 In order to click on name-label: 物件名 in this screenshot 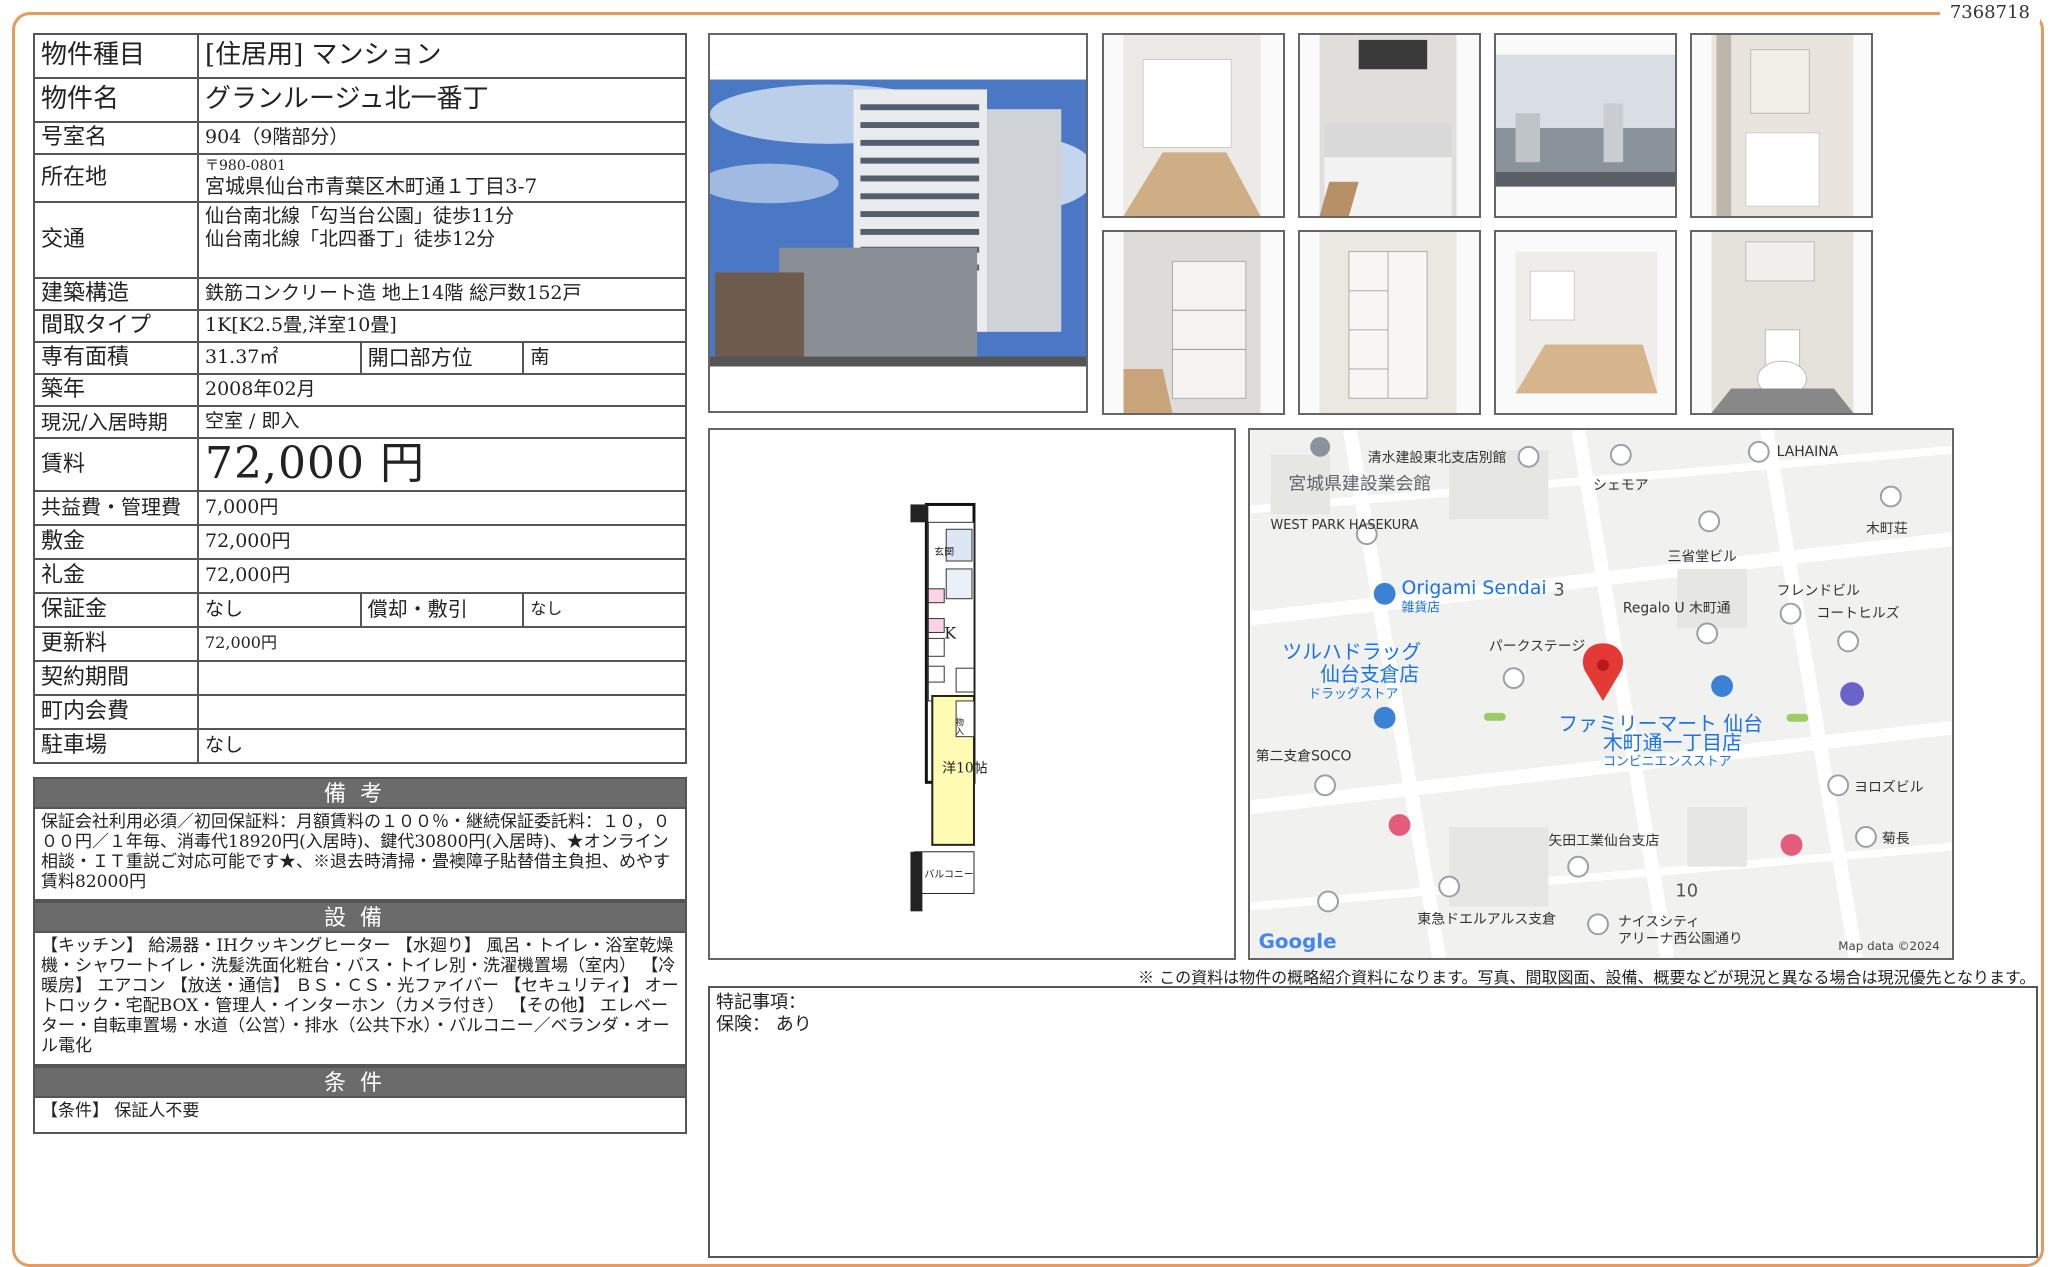, I will do `click(116, 100)`.